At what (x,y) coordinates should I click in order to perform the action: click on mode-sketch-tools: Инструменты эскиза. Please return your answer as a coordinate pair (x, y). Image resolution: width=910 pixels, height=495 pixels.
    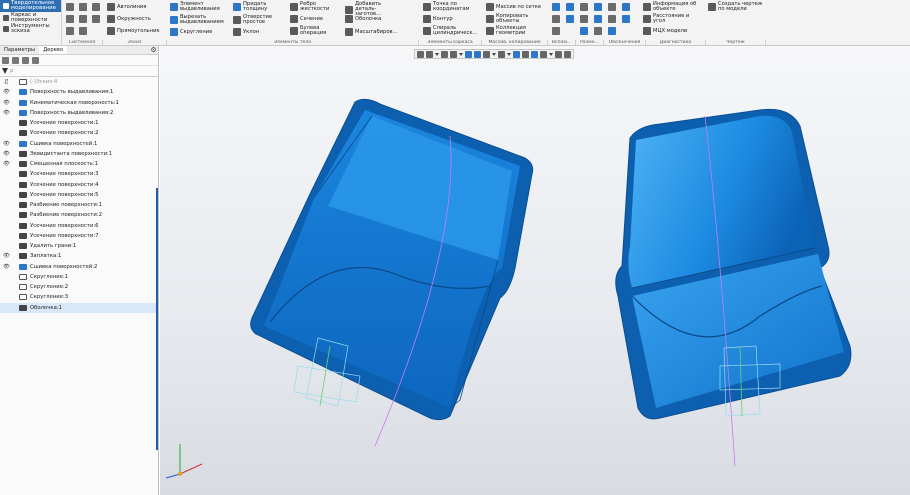
    Looking at the image, I should click on (30, 28).